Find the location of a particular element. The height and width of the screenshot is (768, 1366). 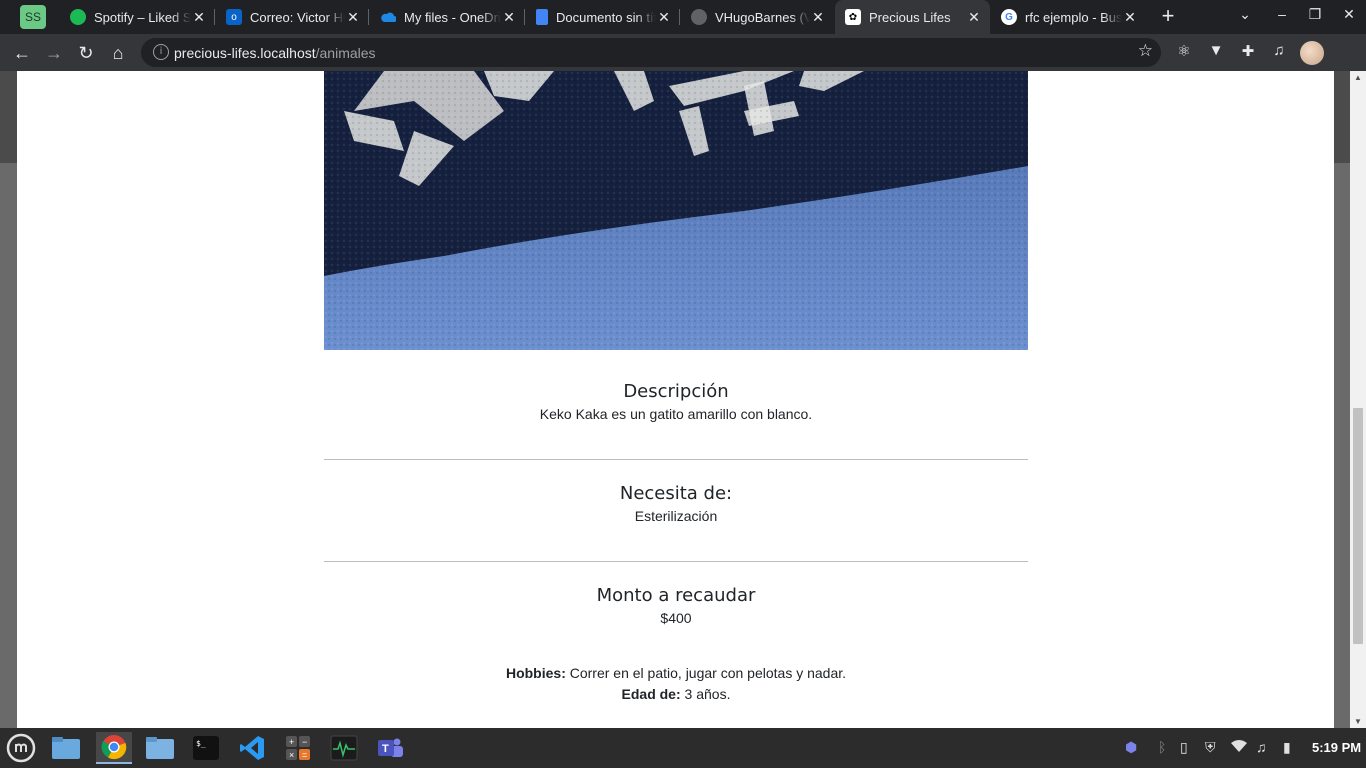

tab-title: Correo: Victor Hugo is located at coordinates (297, 17).